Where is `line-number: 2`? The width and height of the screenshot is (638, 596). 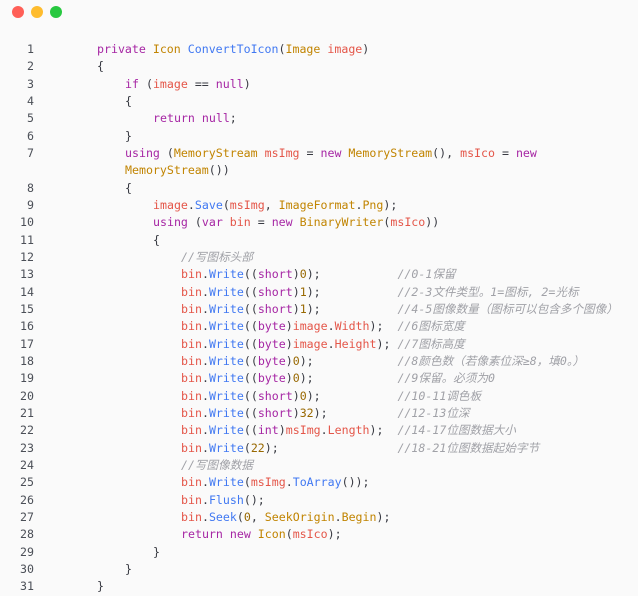 line-number: 2 is located at coordinates (30, 66).